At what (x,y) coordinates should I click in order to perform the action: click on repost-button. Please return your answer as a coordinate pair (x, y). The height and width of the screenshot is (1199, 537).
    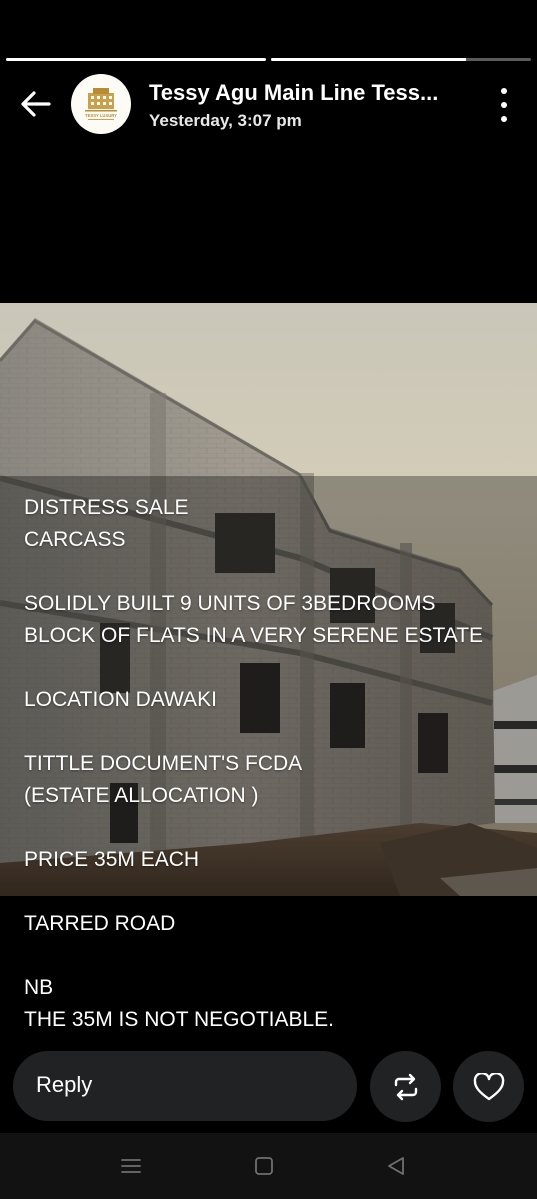
    Looking at the image, I should click on (405, 1086).